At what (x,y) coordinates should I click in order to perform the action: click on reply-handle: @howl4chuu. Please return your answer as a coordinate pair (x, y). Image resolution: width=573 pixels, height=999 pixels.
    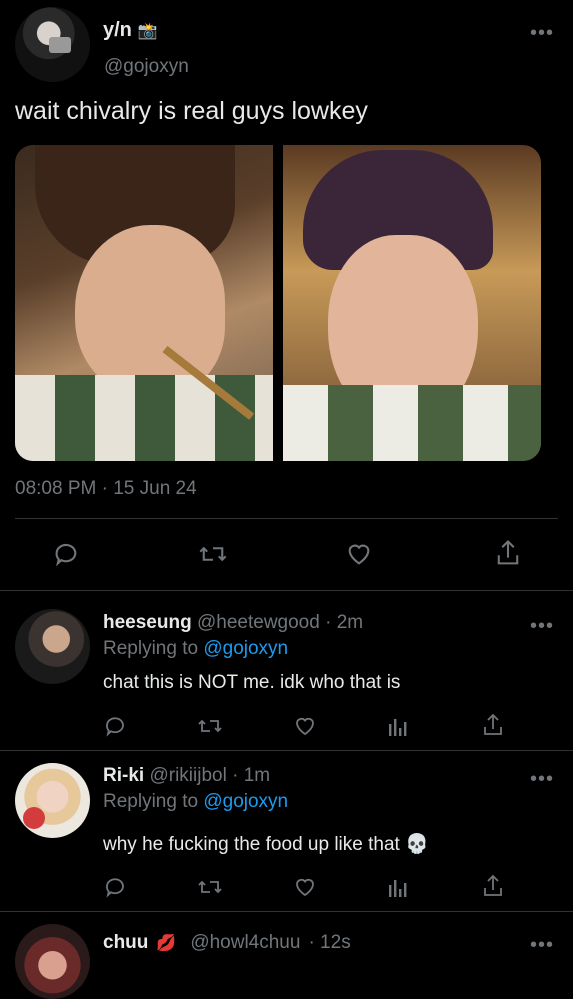
    Looking at the image, I should click on (245, 943).